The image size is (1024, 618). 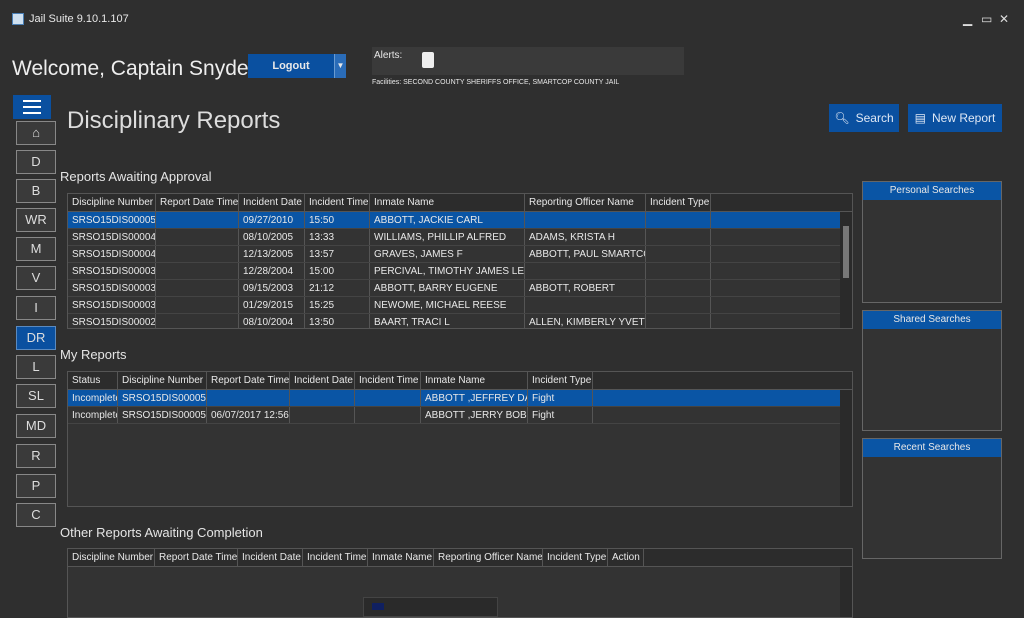 I want to click on table-cell: ABBOTT, JACKIE CARL, so click(x=447, y=220).